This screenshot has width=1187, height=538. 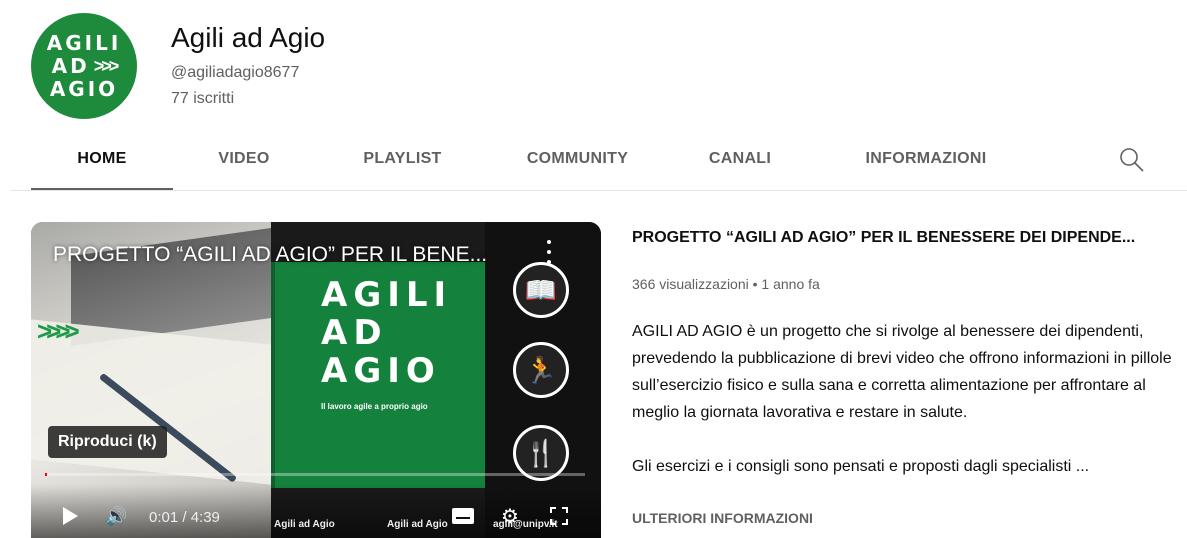 What do you see at coordinates (740, 159) in the screenshot?
I see `tab-canali: CANALI` at bounding box center [740, 159].